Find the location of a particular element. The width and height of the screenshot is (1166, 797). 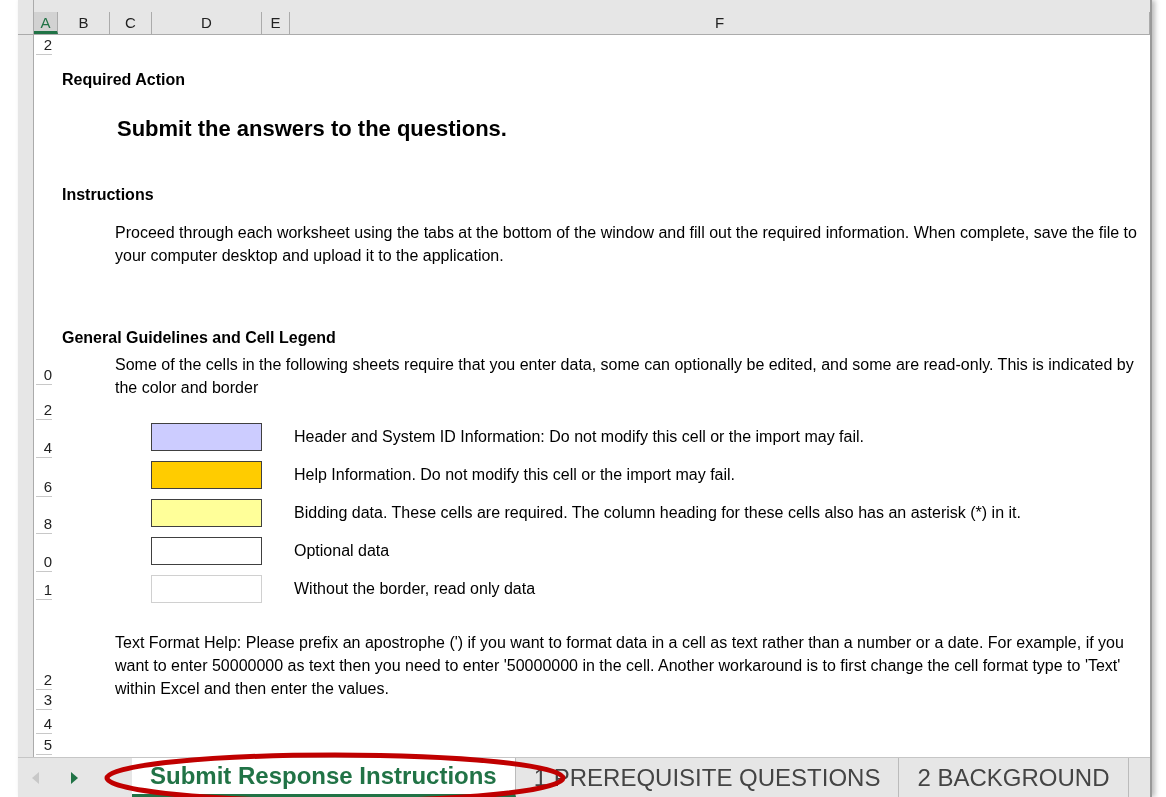

section-heading: Required Action is located at coordinates (124, 80).